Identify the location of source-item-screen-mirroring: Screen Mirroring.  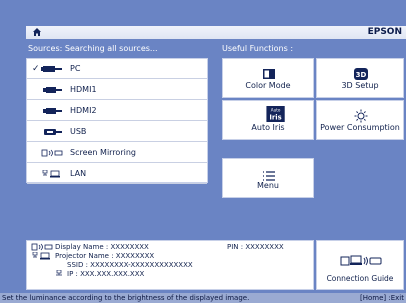
(117, 153).